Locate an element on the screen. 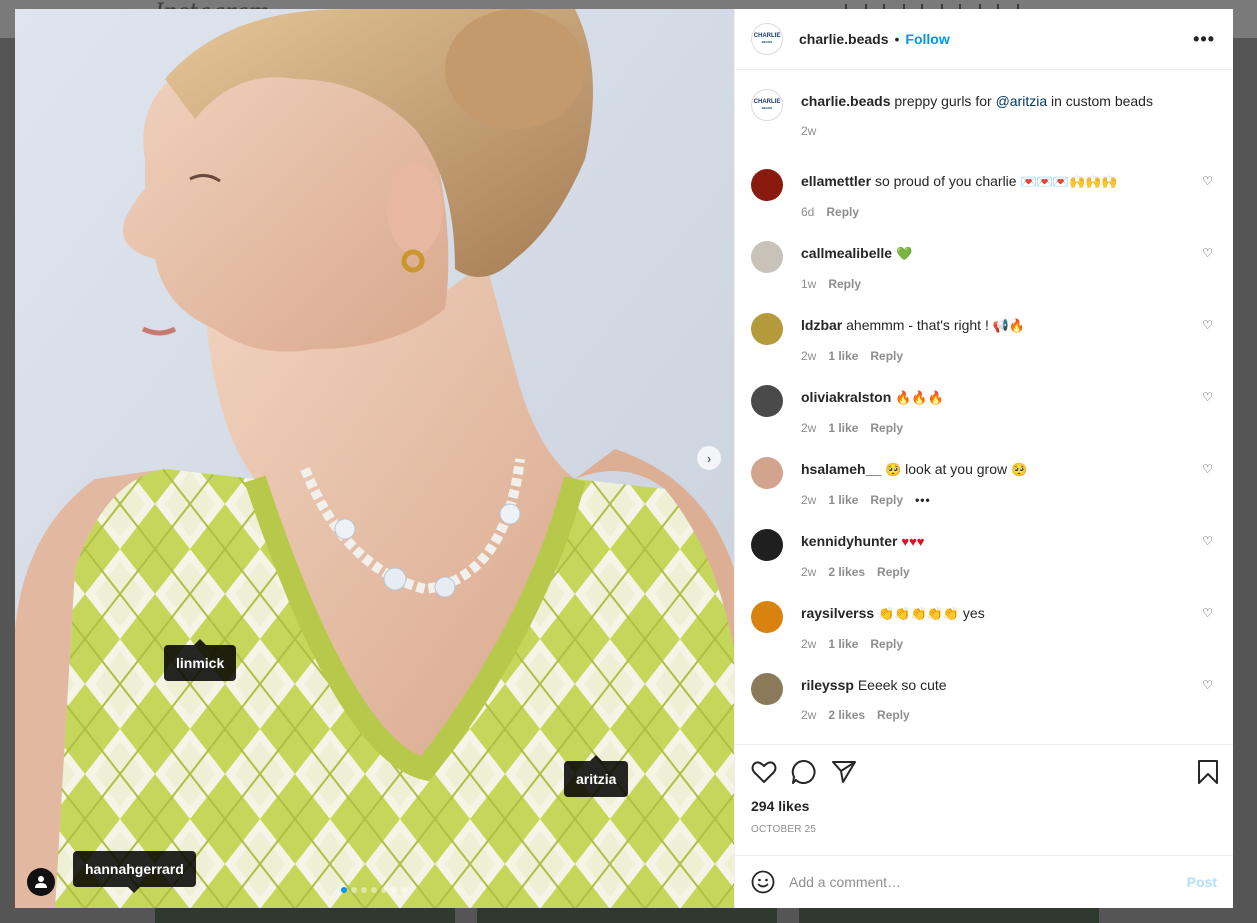  user-tag-linmick: linmick is located at coordinates (200, 660).